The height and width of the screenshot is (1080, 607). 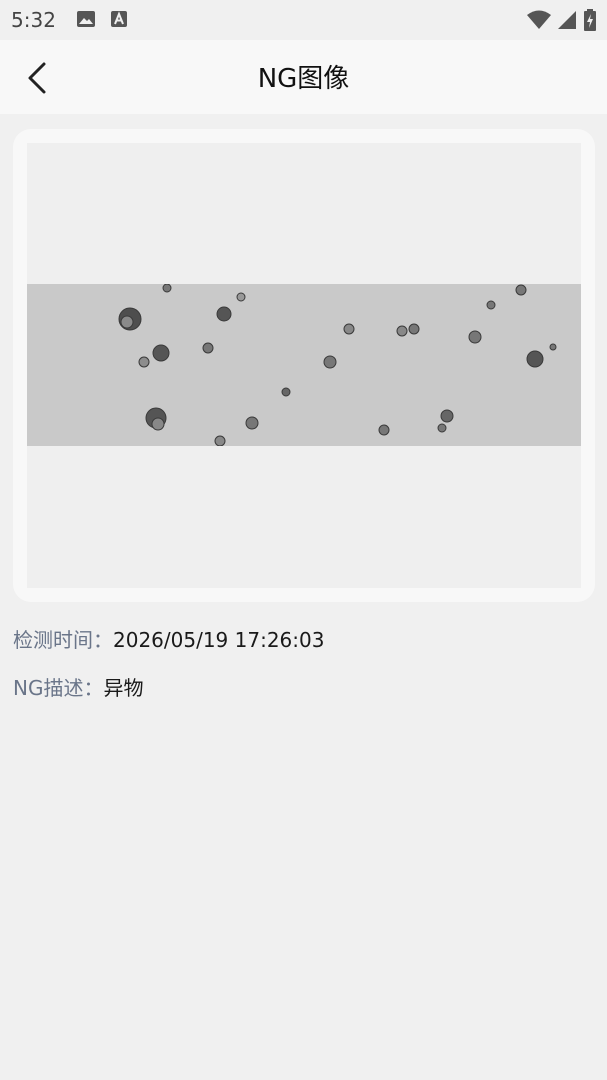 What do you see at coordinates (219, 640) in the screenshot?
I see `detect-time-value: 2026/05/19 17:26:03` at bounding box center [219, 640].